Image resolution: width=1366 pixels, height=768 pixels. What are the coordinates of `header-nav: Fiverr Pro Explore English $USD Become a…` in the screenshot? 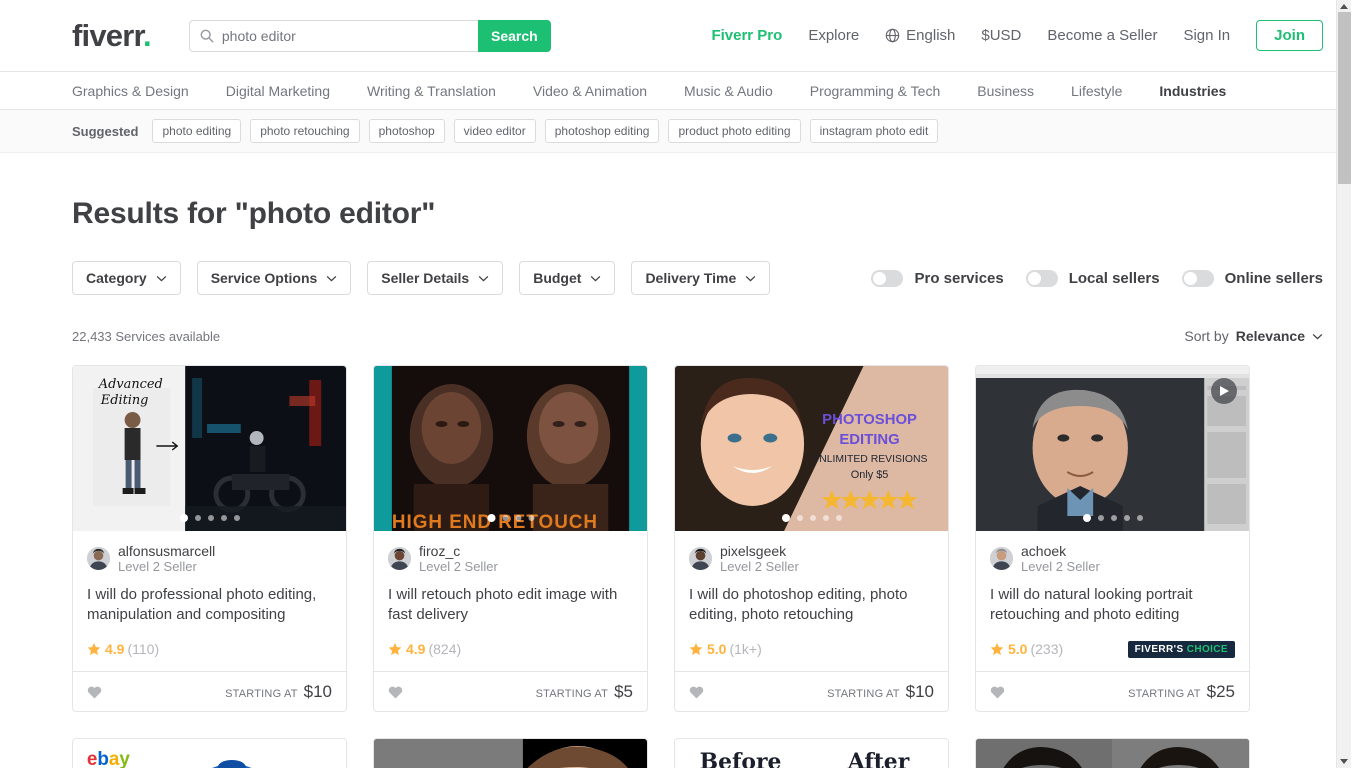 It's located at (1017, 35).